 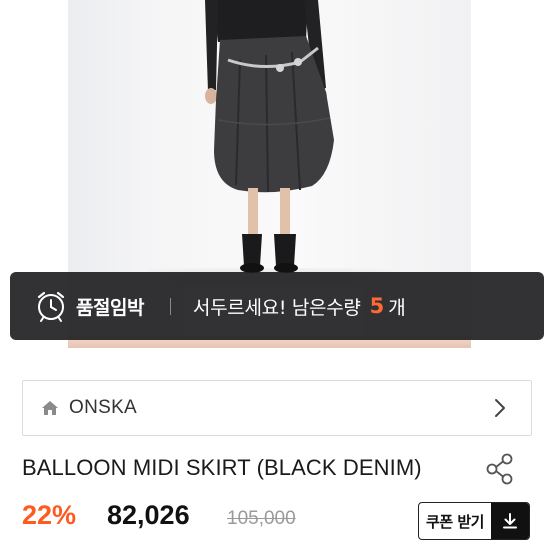 What do you see at coordinates (261, 518) in the screenshot?
I see `original-price: 105,000` at bounding box center [261, 518].